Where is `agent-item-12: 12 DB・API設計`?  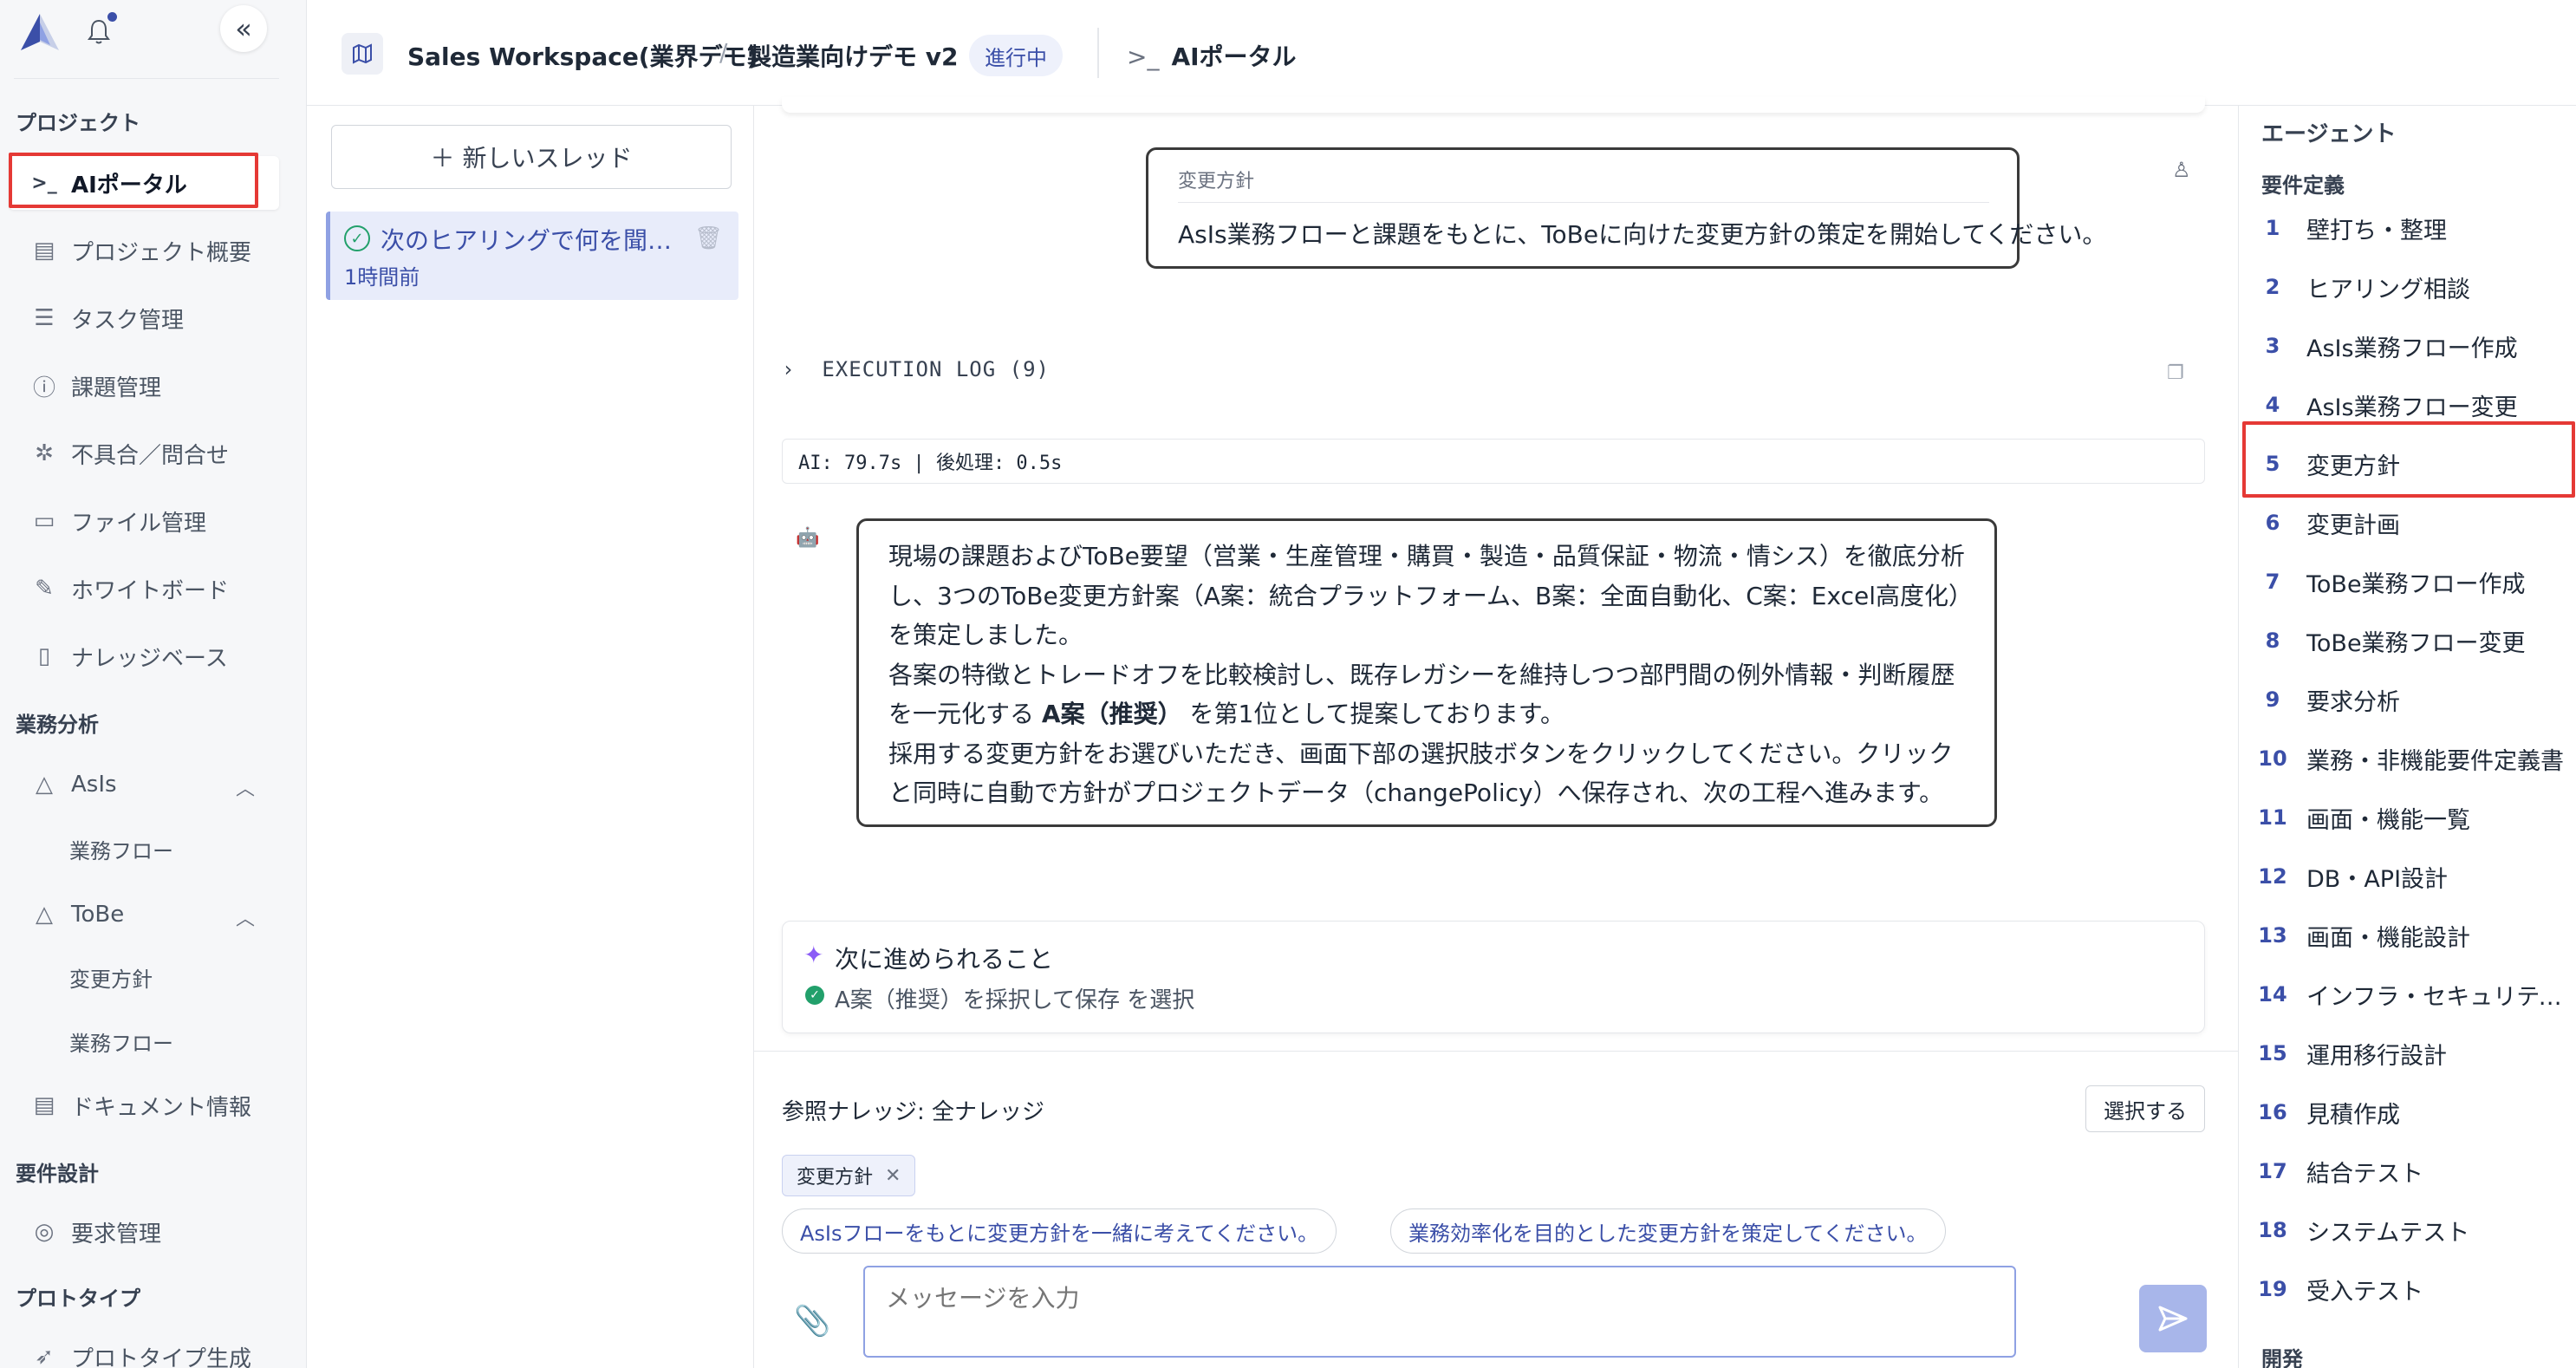
agent-item-12: 12 DB・API設計 is located at coordinates (2407, 876).